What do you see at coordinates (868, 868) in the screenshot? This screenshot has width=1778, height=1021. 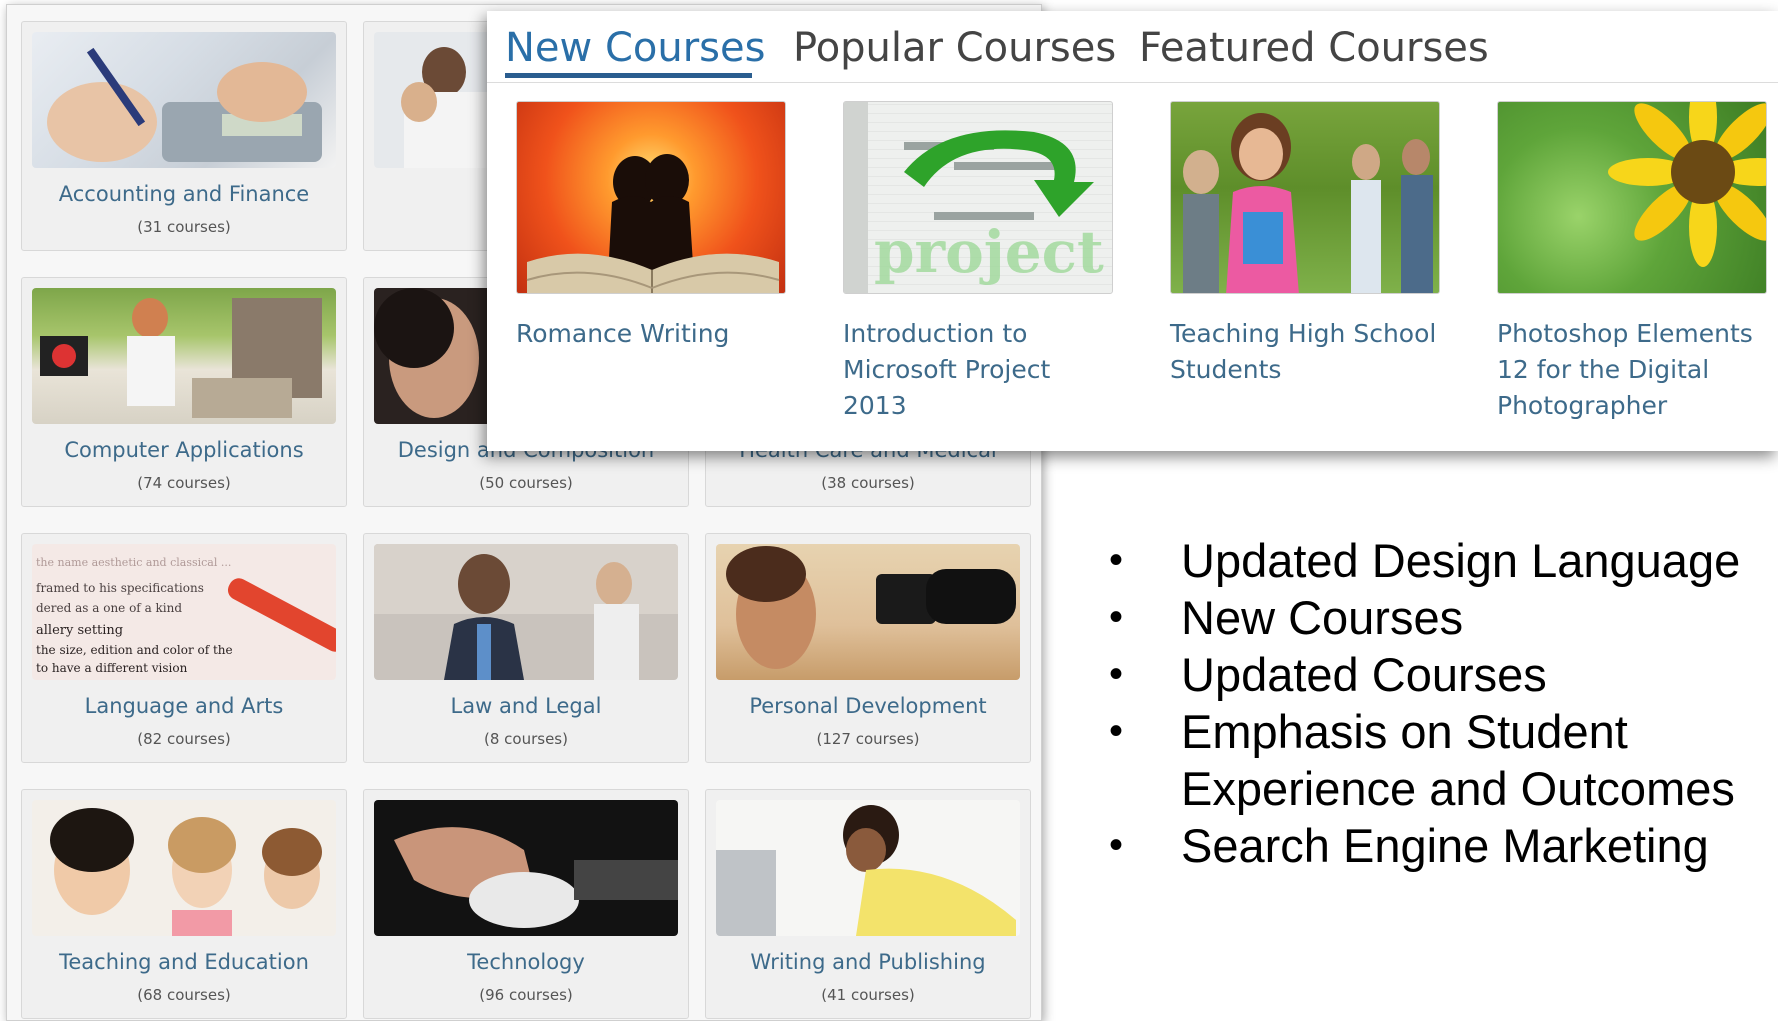 I see `writing-photo` at bounding box center [868, 868].